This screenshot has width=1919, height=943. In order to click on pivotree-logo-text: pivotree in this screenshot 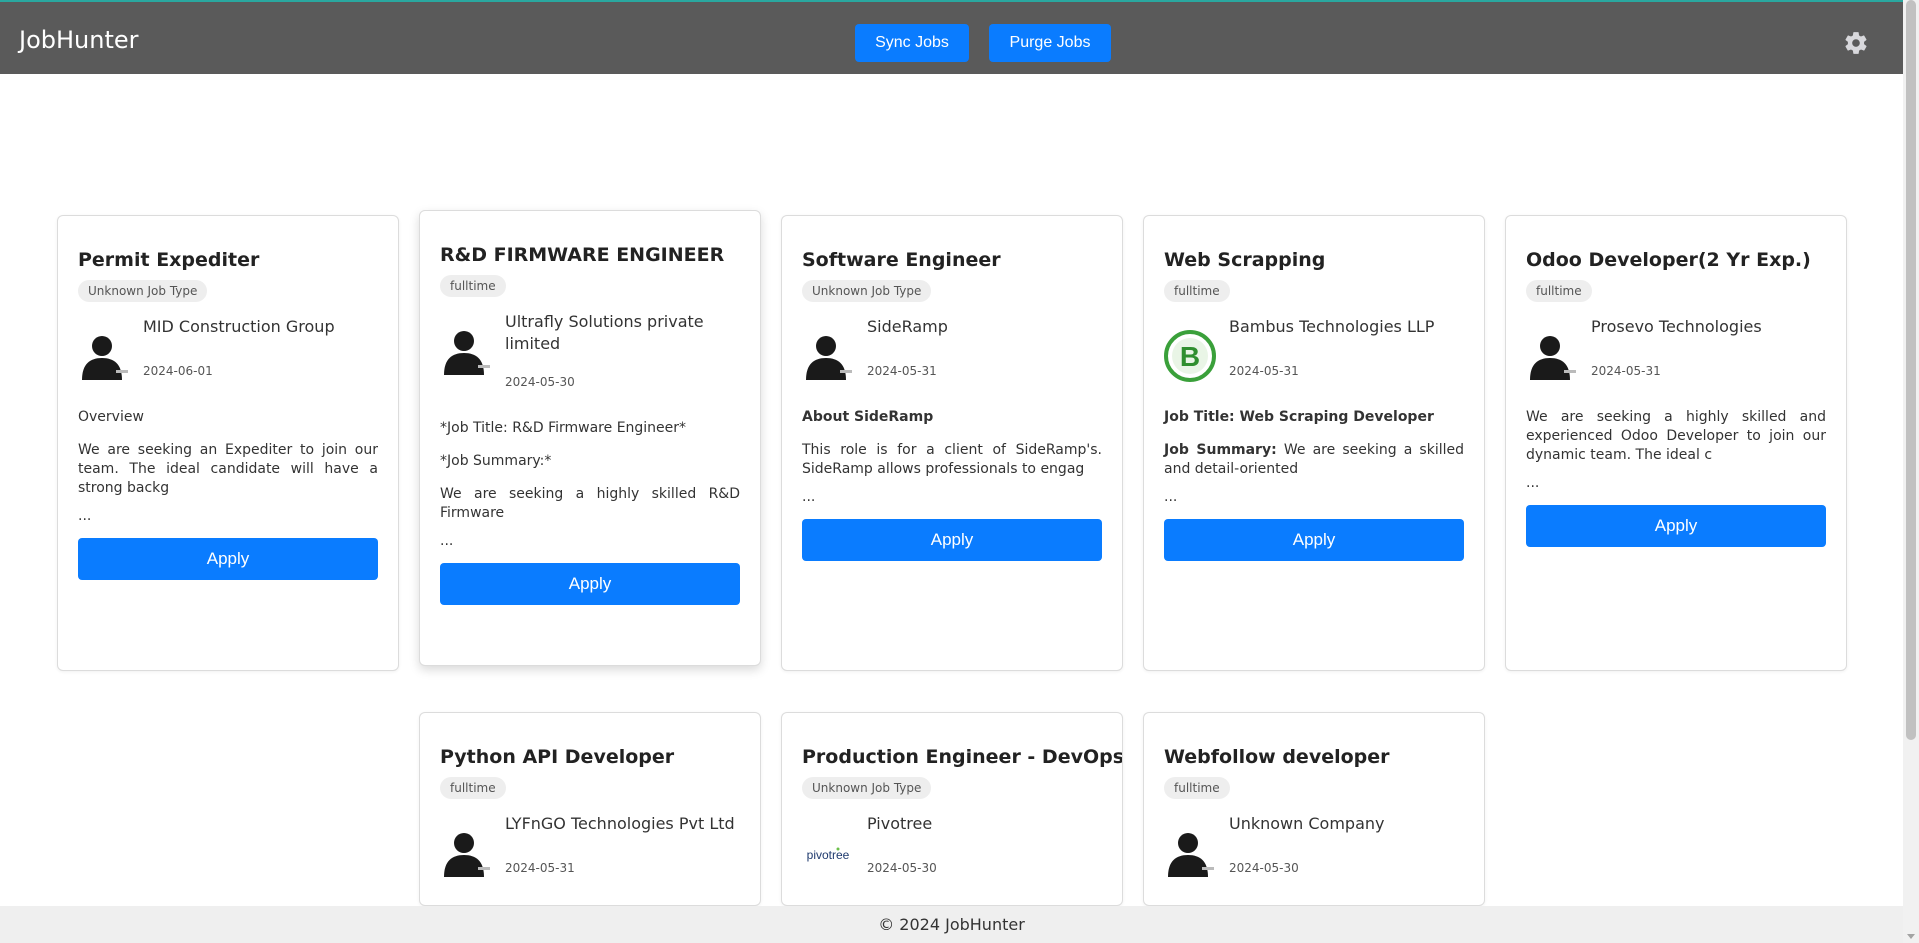, I will do `click(828, 855)`.